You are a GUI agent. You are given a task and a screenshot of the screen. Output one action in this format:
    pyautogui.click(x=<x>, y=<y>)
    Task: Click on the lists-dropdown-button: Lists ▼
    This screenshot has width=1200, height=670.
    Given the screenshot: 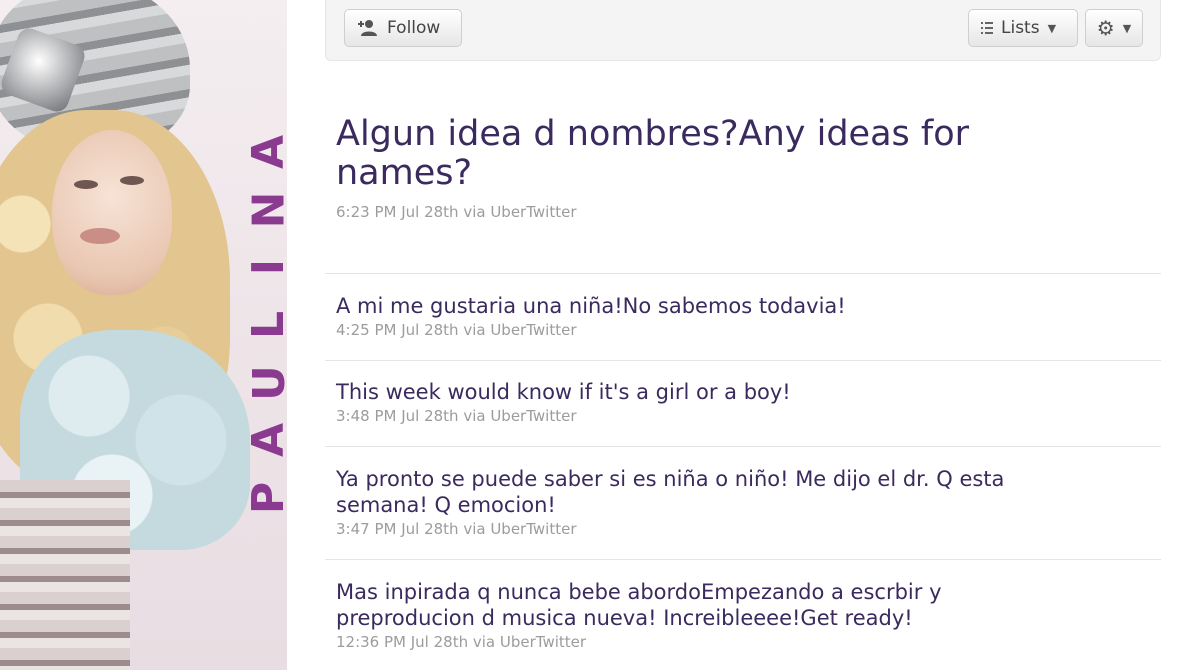 What is the action you would take?
    pyautogui.click(x=1023, y=28)
    